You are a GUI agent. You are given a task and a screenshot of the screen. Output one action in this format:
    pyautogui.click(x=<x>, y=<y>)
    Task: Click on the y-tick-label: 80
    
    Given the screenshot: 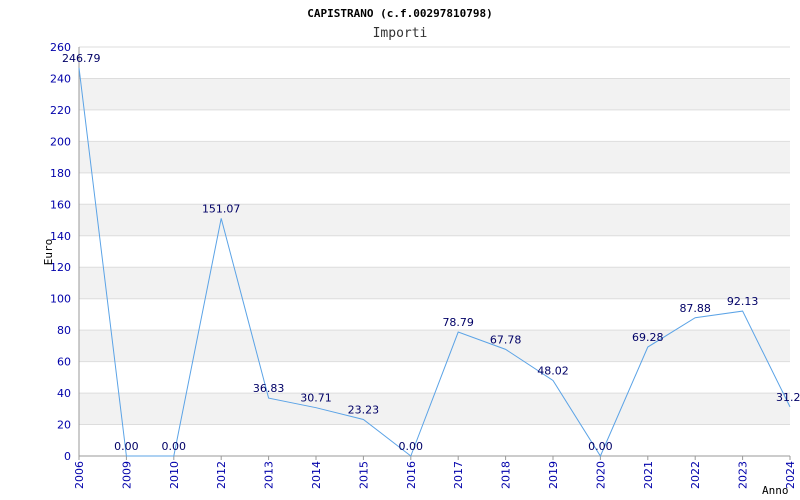 What is the action you would take?
    pyautogui.click(x=64, y=330)
    